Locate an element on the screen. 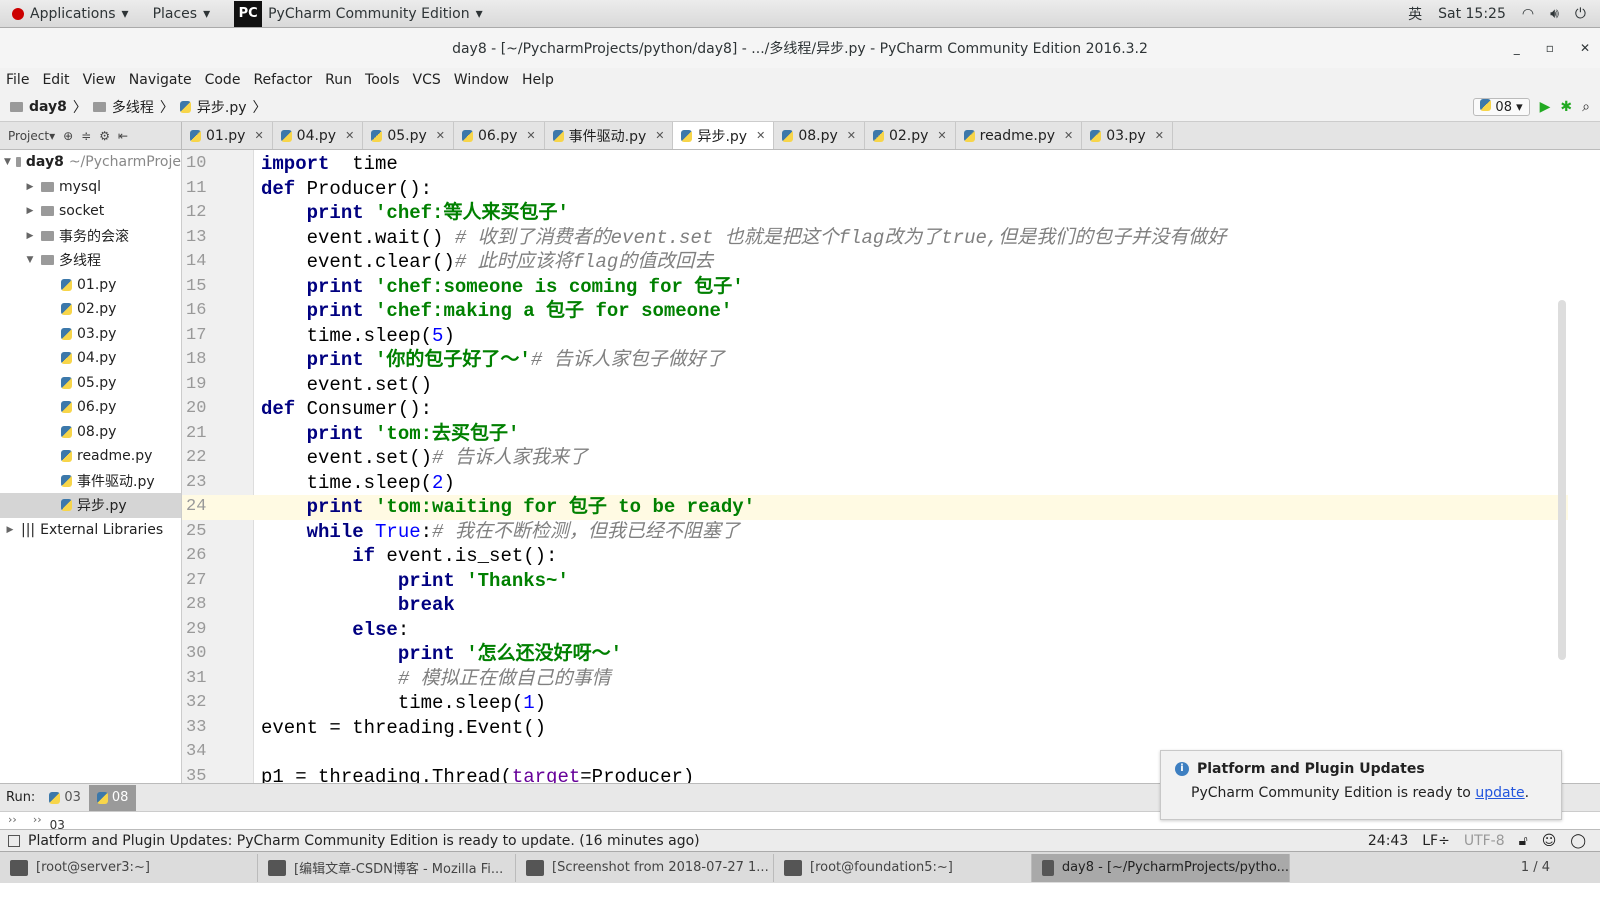 This screenshot has width=1600, height=900. tree-item: readme.py is located at coordinates (90, 456).